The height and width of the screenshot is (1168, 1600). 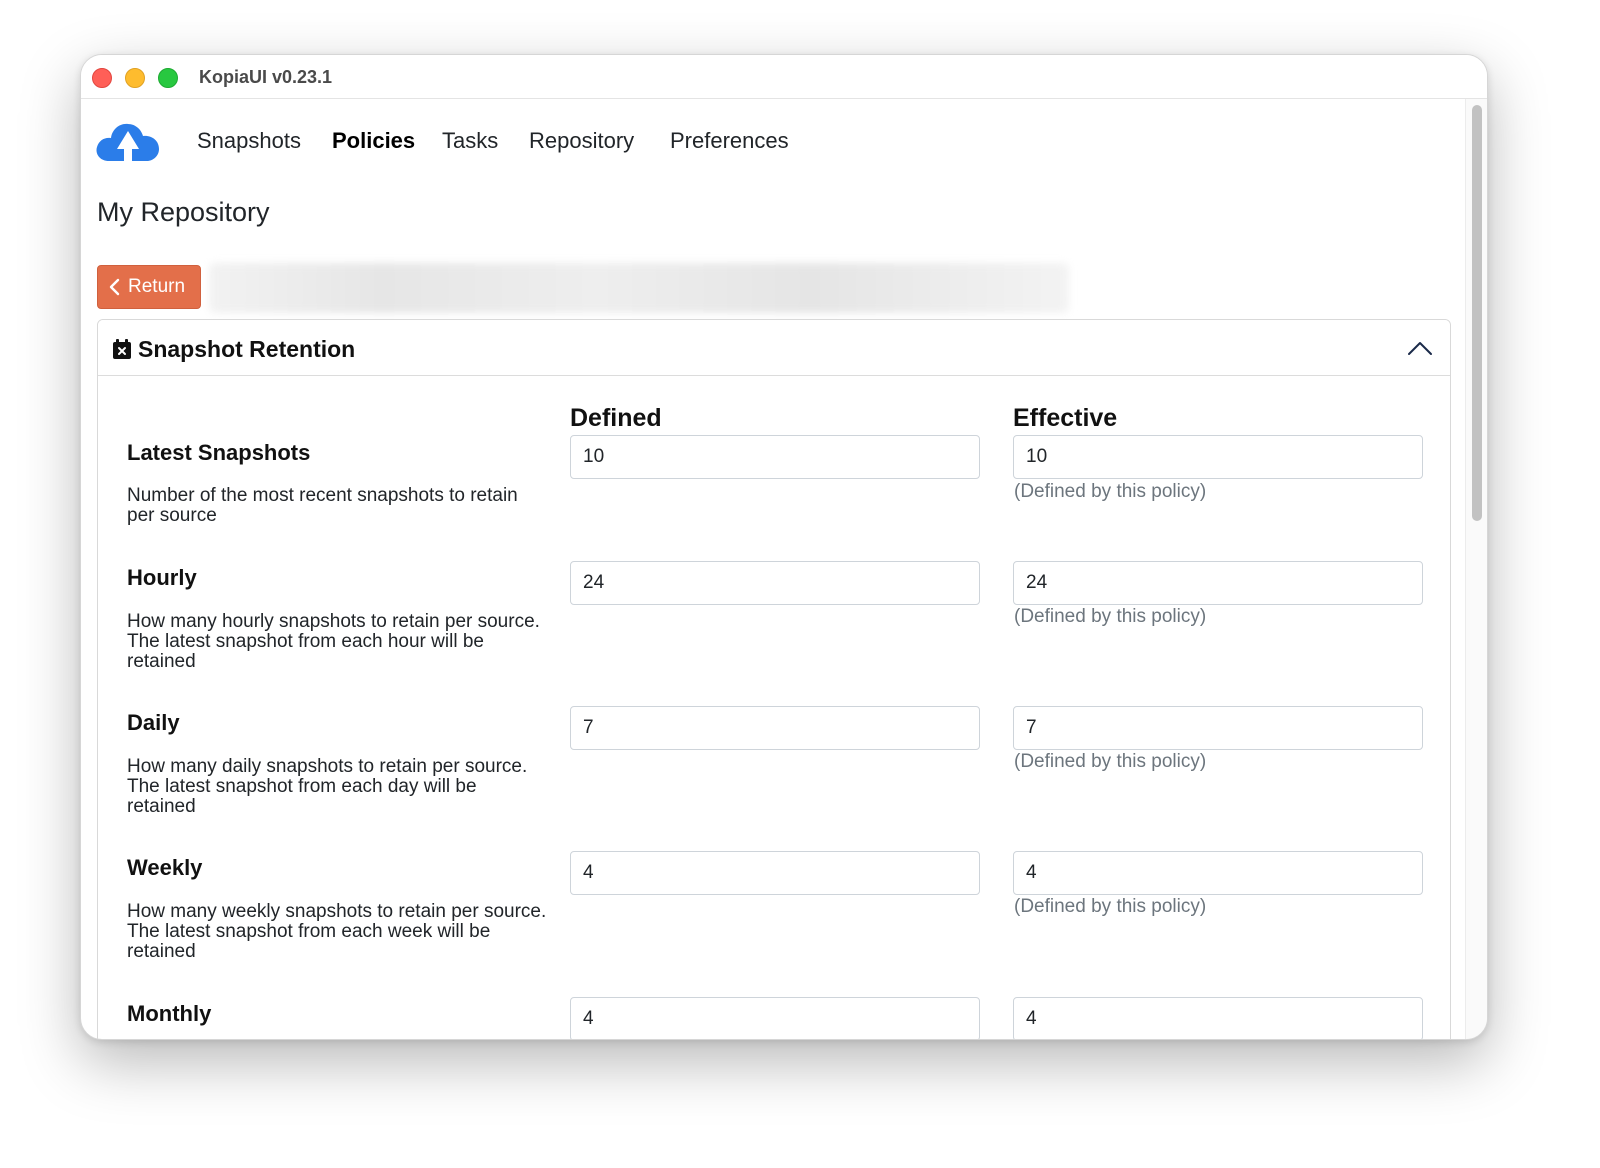 What do you see at coordinates (775, 1018) in the screenshot?
I see `monthly-defined-input: 4` at bounding box center [775, 1018].